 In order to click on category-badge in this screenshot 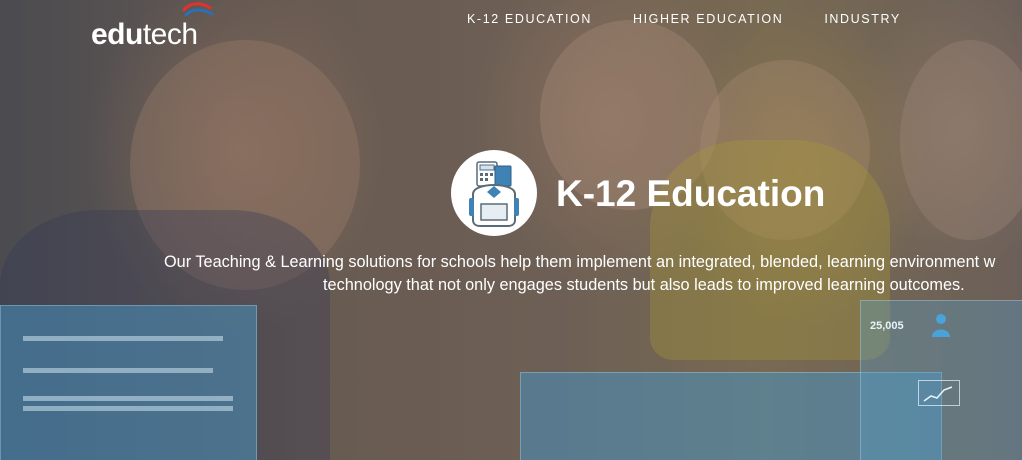, I will do `click(494, 193)`.